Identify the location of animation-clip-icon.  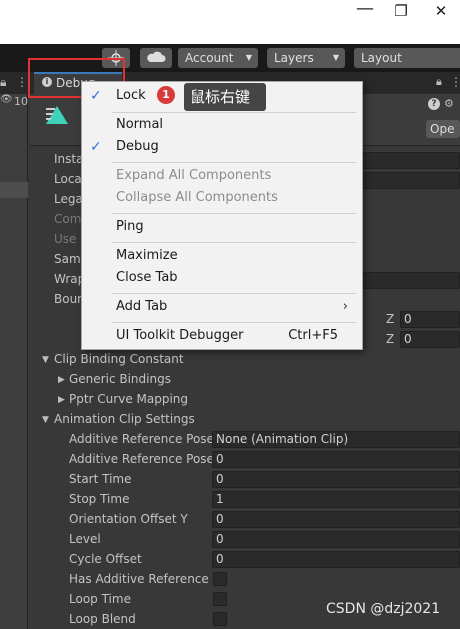
(57, 115).